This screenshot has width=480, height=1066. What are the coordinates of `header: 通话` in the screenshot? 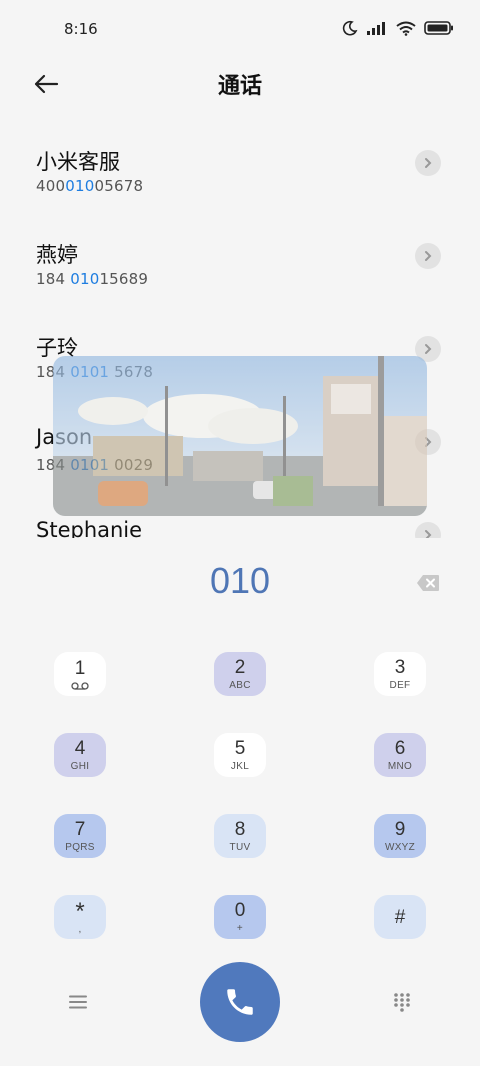 It's located at (240, 84).